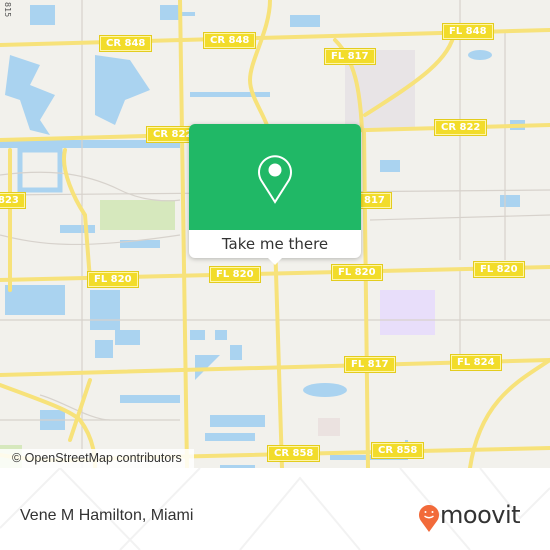 This screenshot has height=550, width=550. What do you see at coordinates (476, 362) in the screenshot?
I see `road-label: FL 824` at bounding box center [476, 362].